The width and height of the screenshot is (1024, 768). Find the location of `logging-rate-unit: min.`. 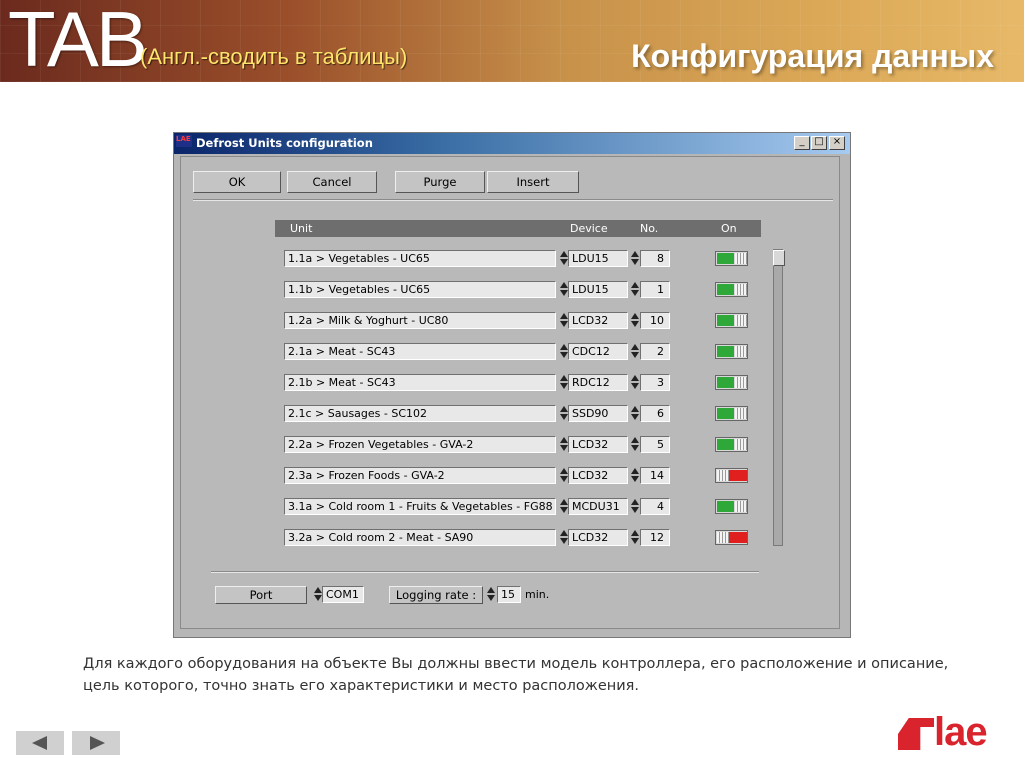

logging-rate-unit: min. is located at coordinates (537, 594).